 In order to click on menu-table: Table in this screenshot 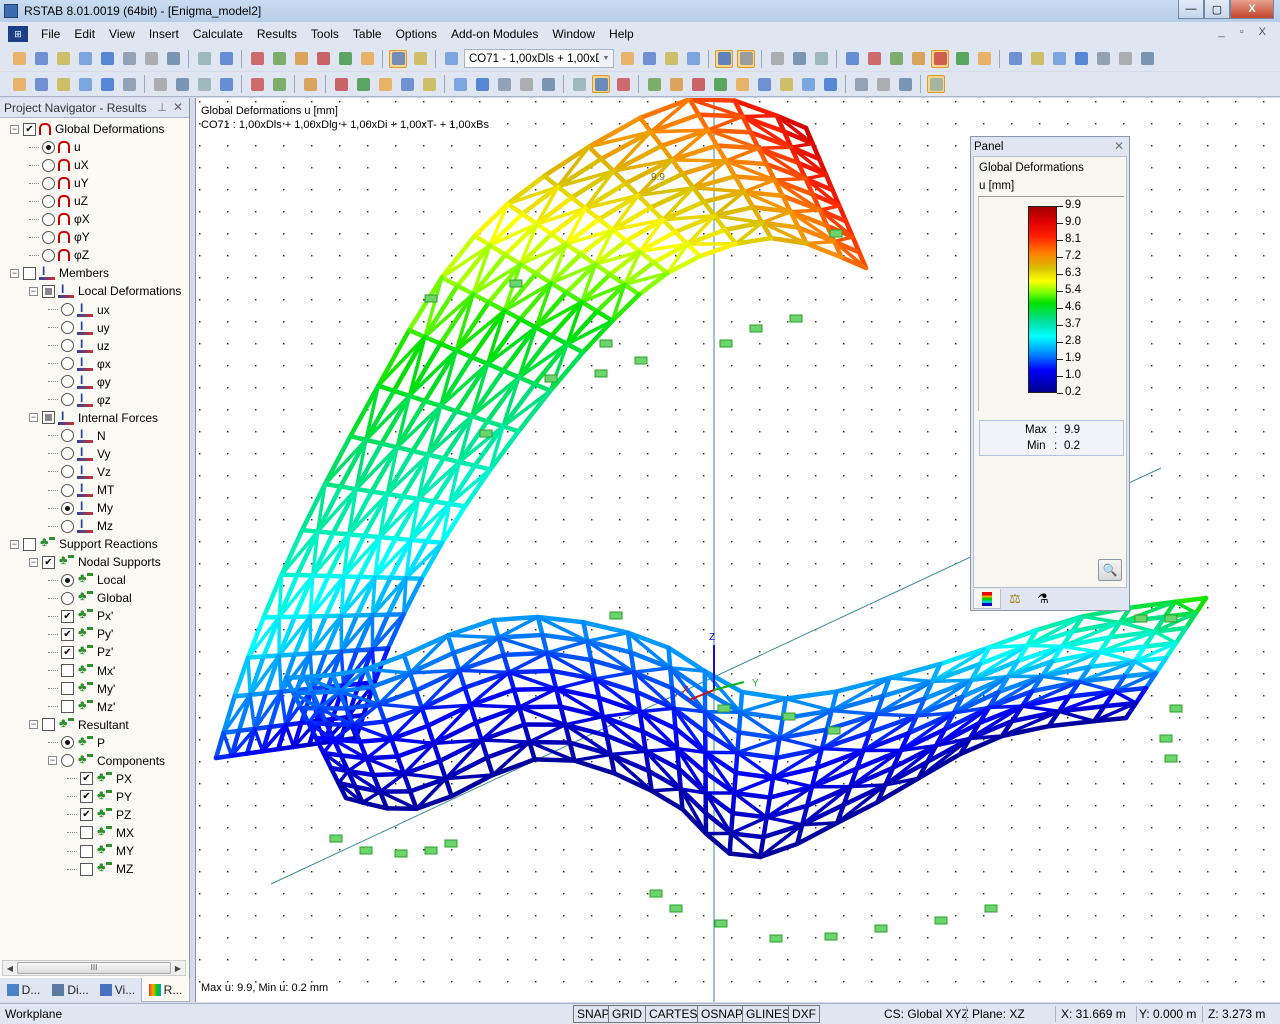, I will do `click(367, 34)`.